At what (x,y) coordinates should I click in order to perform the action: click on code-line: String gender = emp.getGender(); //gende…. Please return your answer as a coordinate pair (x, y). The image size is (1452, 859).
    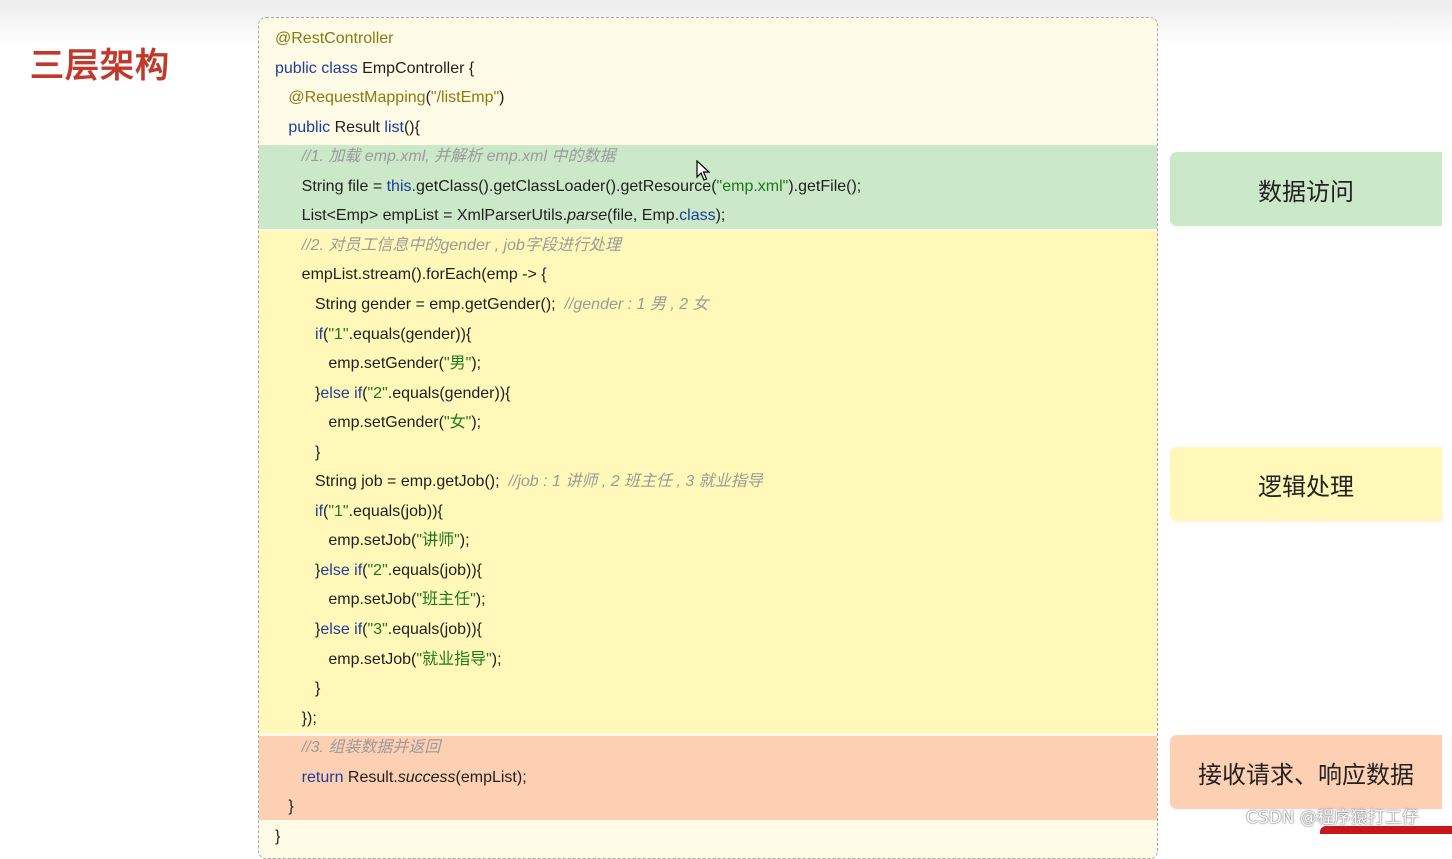
    Looking at the image, I should click on (492, 304).